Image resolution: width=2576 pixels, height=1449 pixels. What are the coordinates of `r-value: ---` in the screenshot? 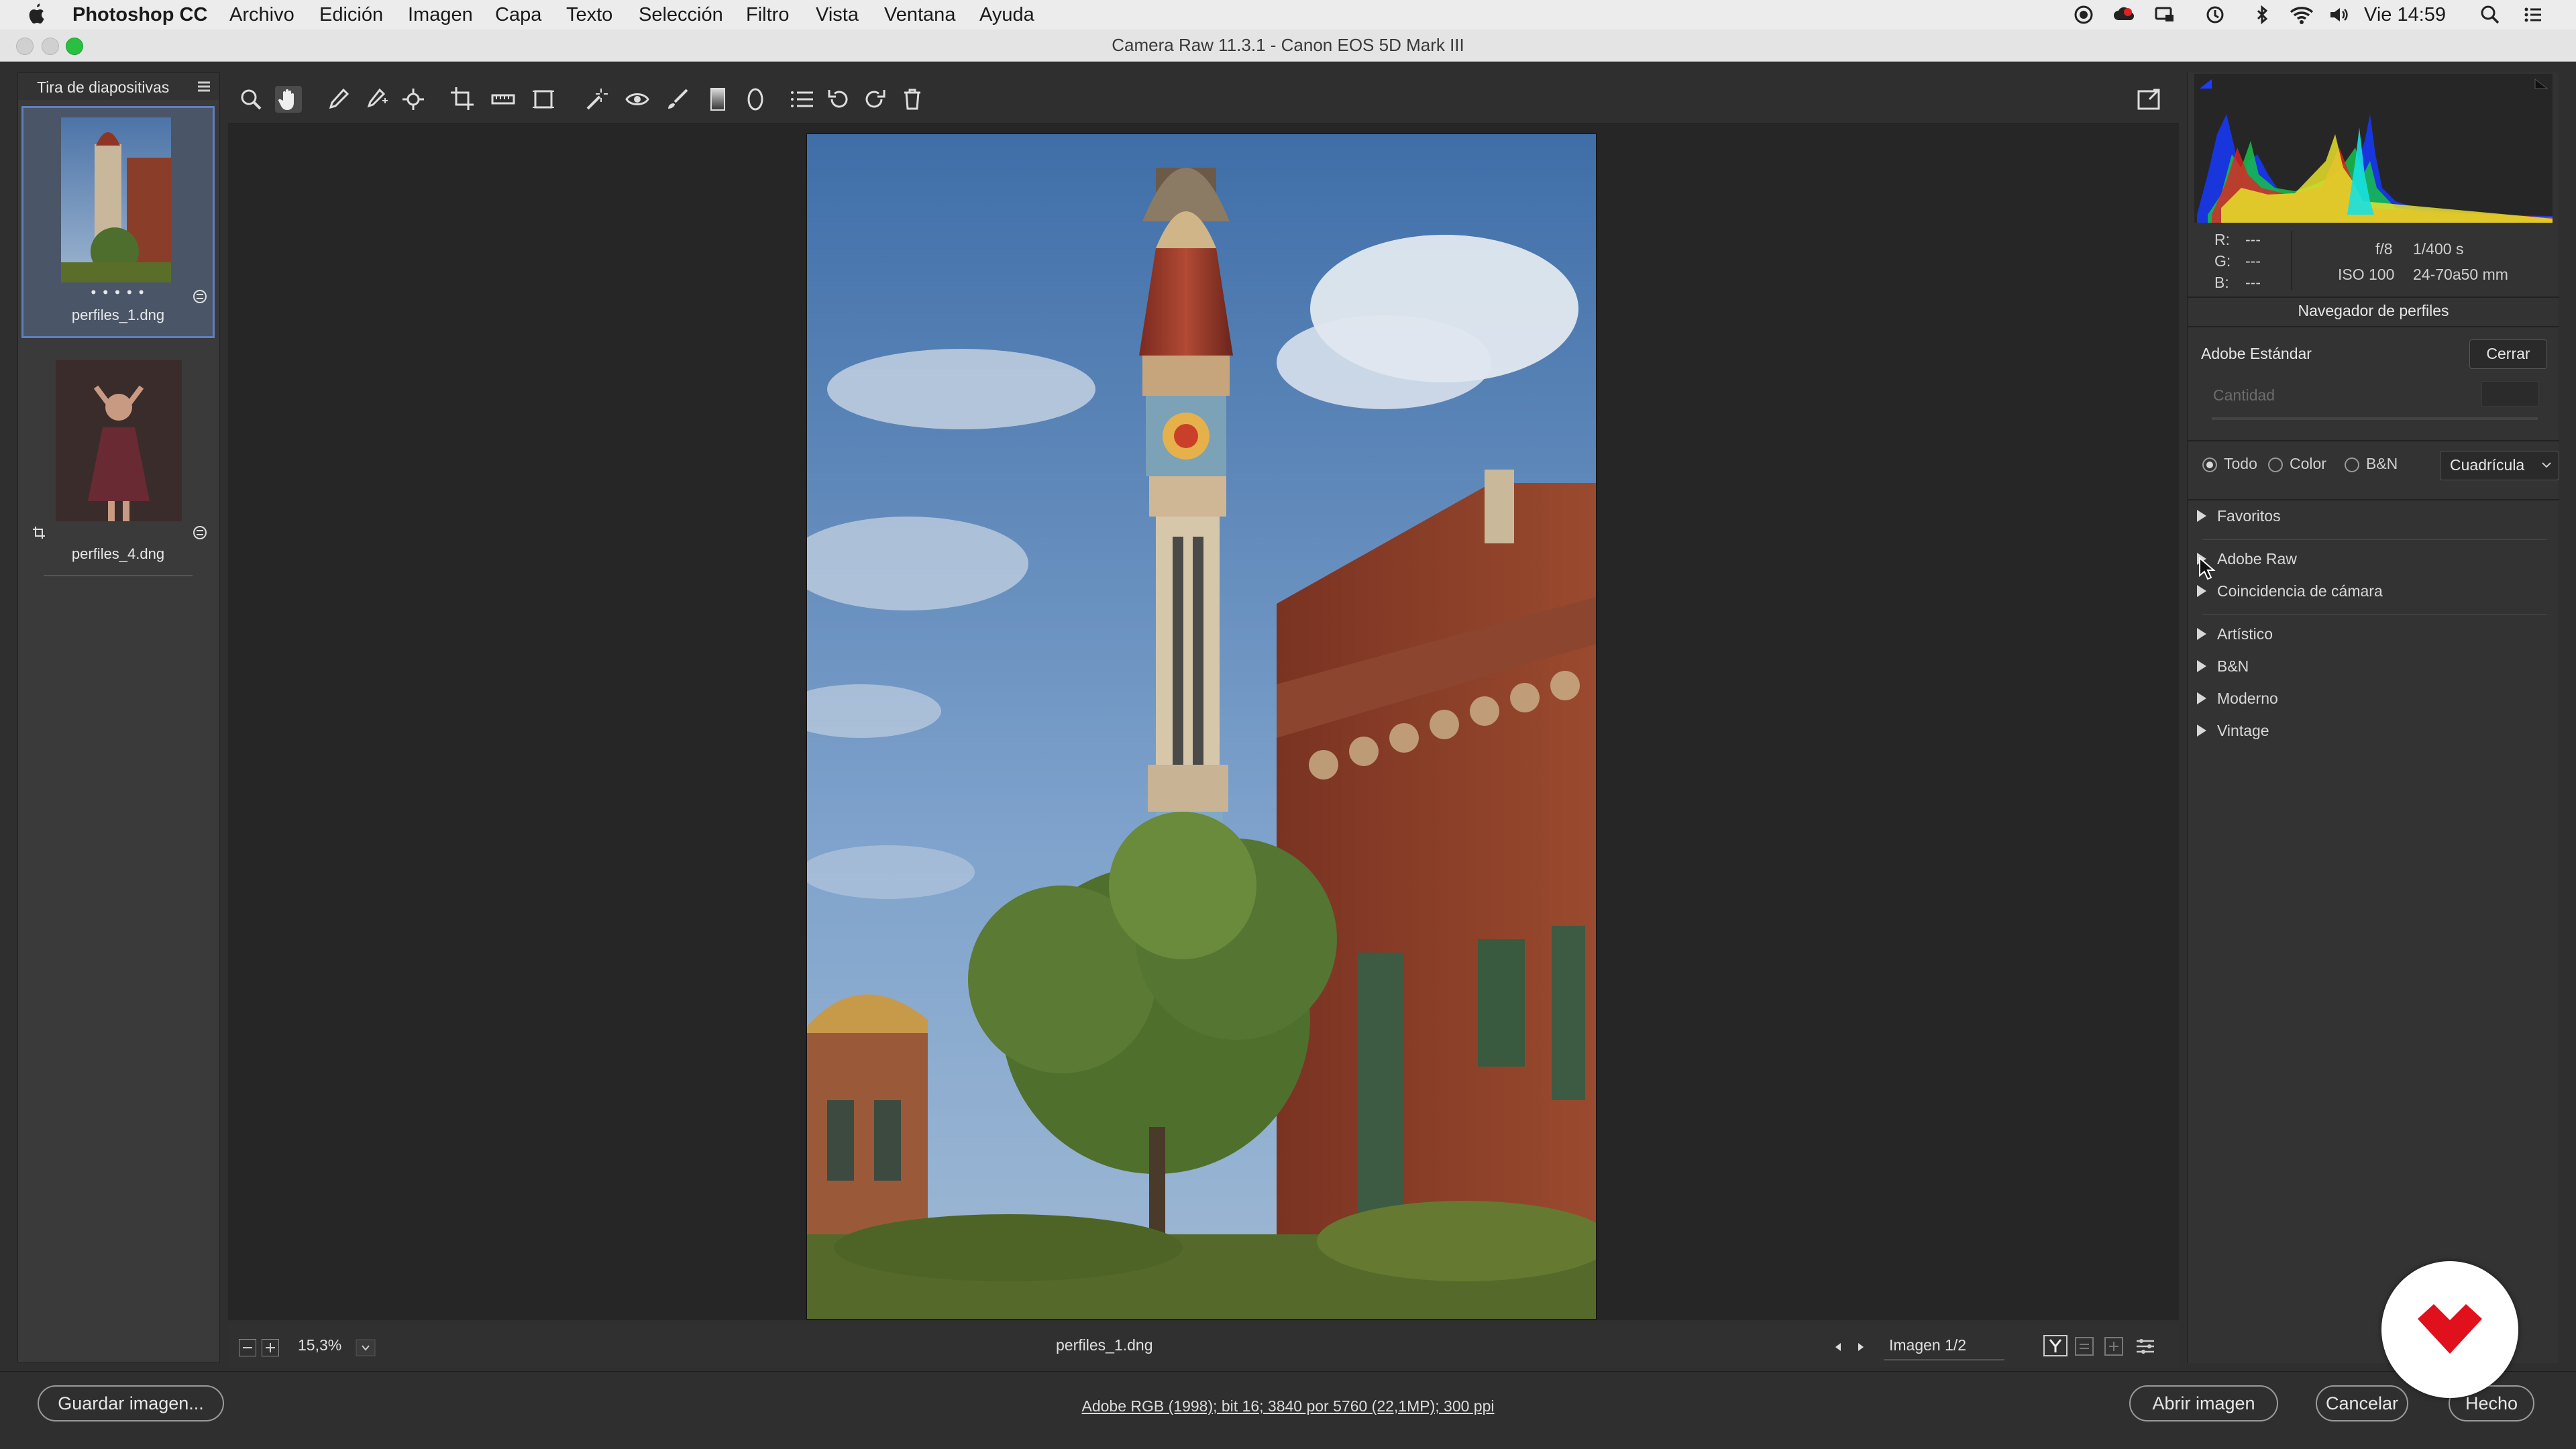 It's located at (2253, 239).